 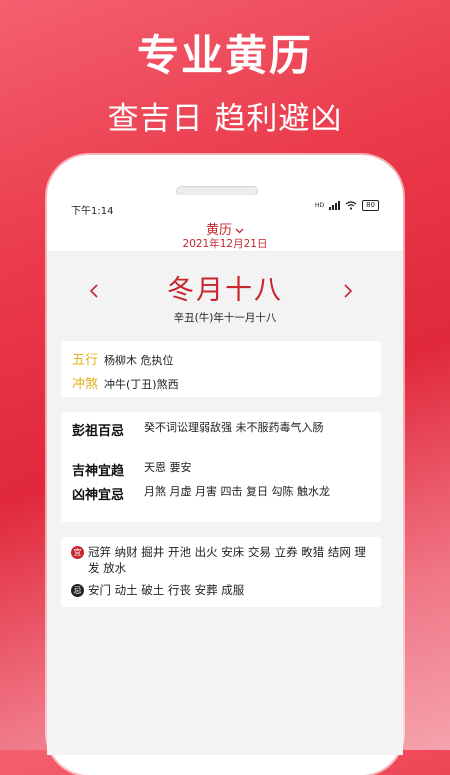 I want to click on promo-subtitle: 查吉日 趋利避凶, so click(x=225, y=119).